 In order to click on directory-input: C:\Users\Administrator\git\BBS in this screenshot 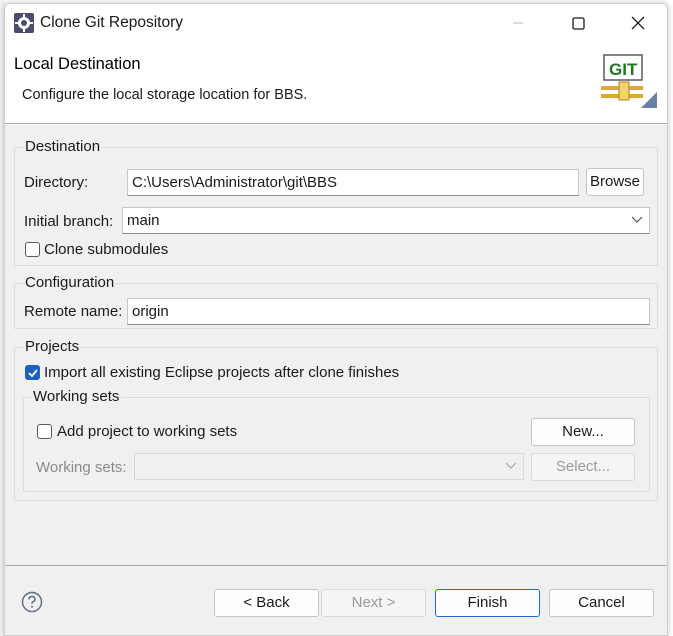, I will do `click(353, 182)`.